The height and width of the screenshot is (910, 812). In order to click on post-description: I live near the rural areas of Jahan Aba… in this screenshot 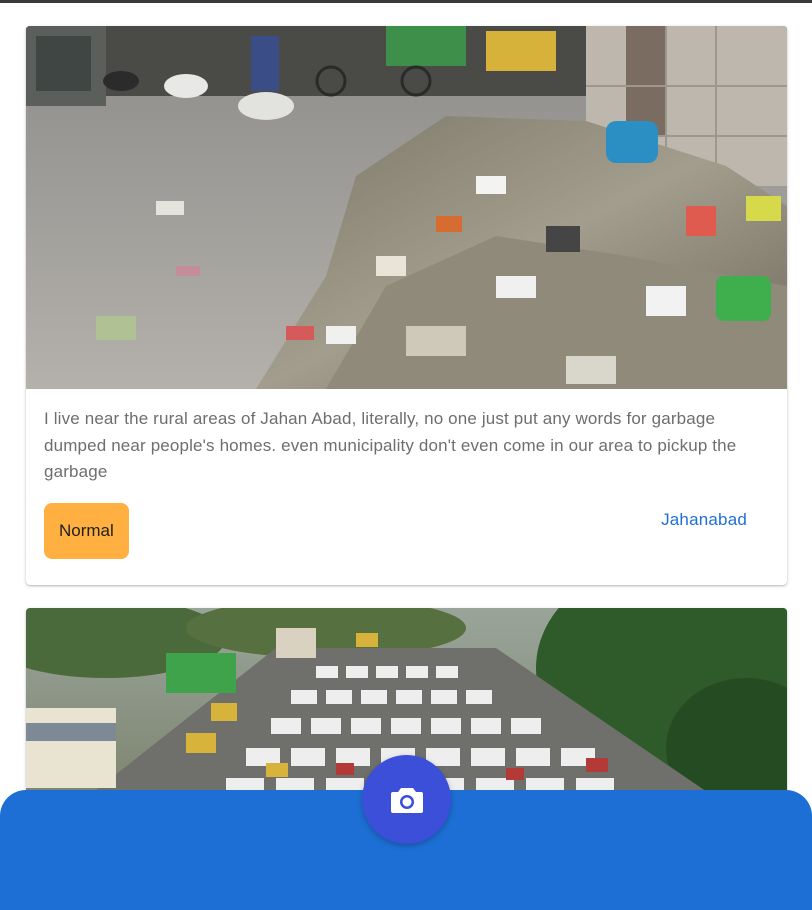, I will do `click(390, 445)`.